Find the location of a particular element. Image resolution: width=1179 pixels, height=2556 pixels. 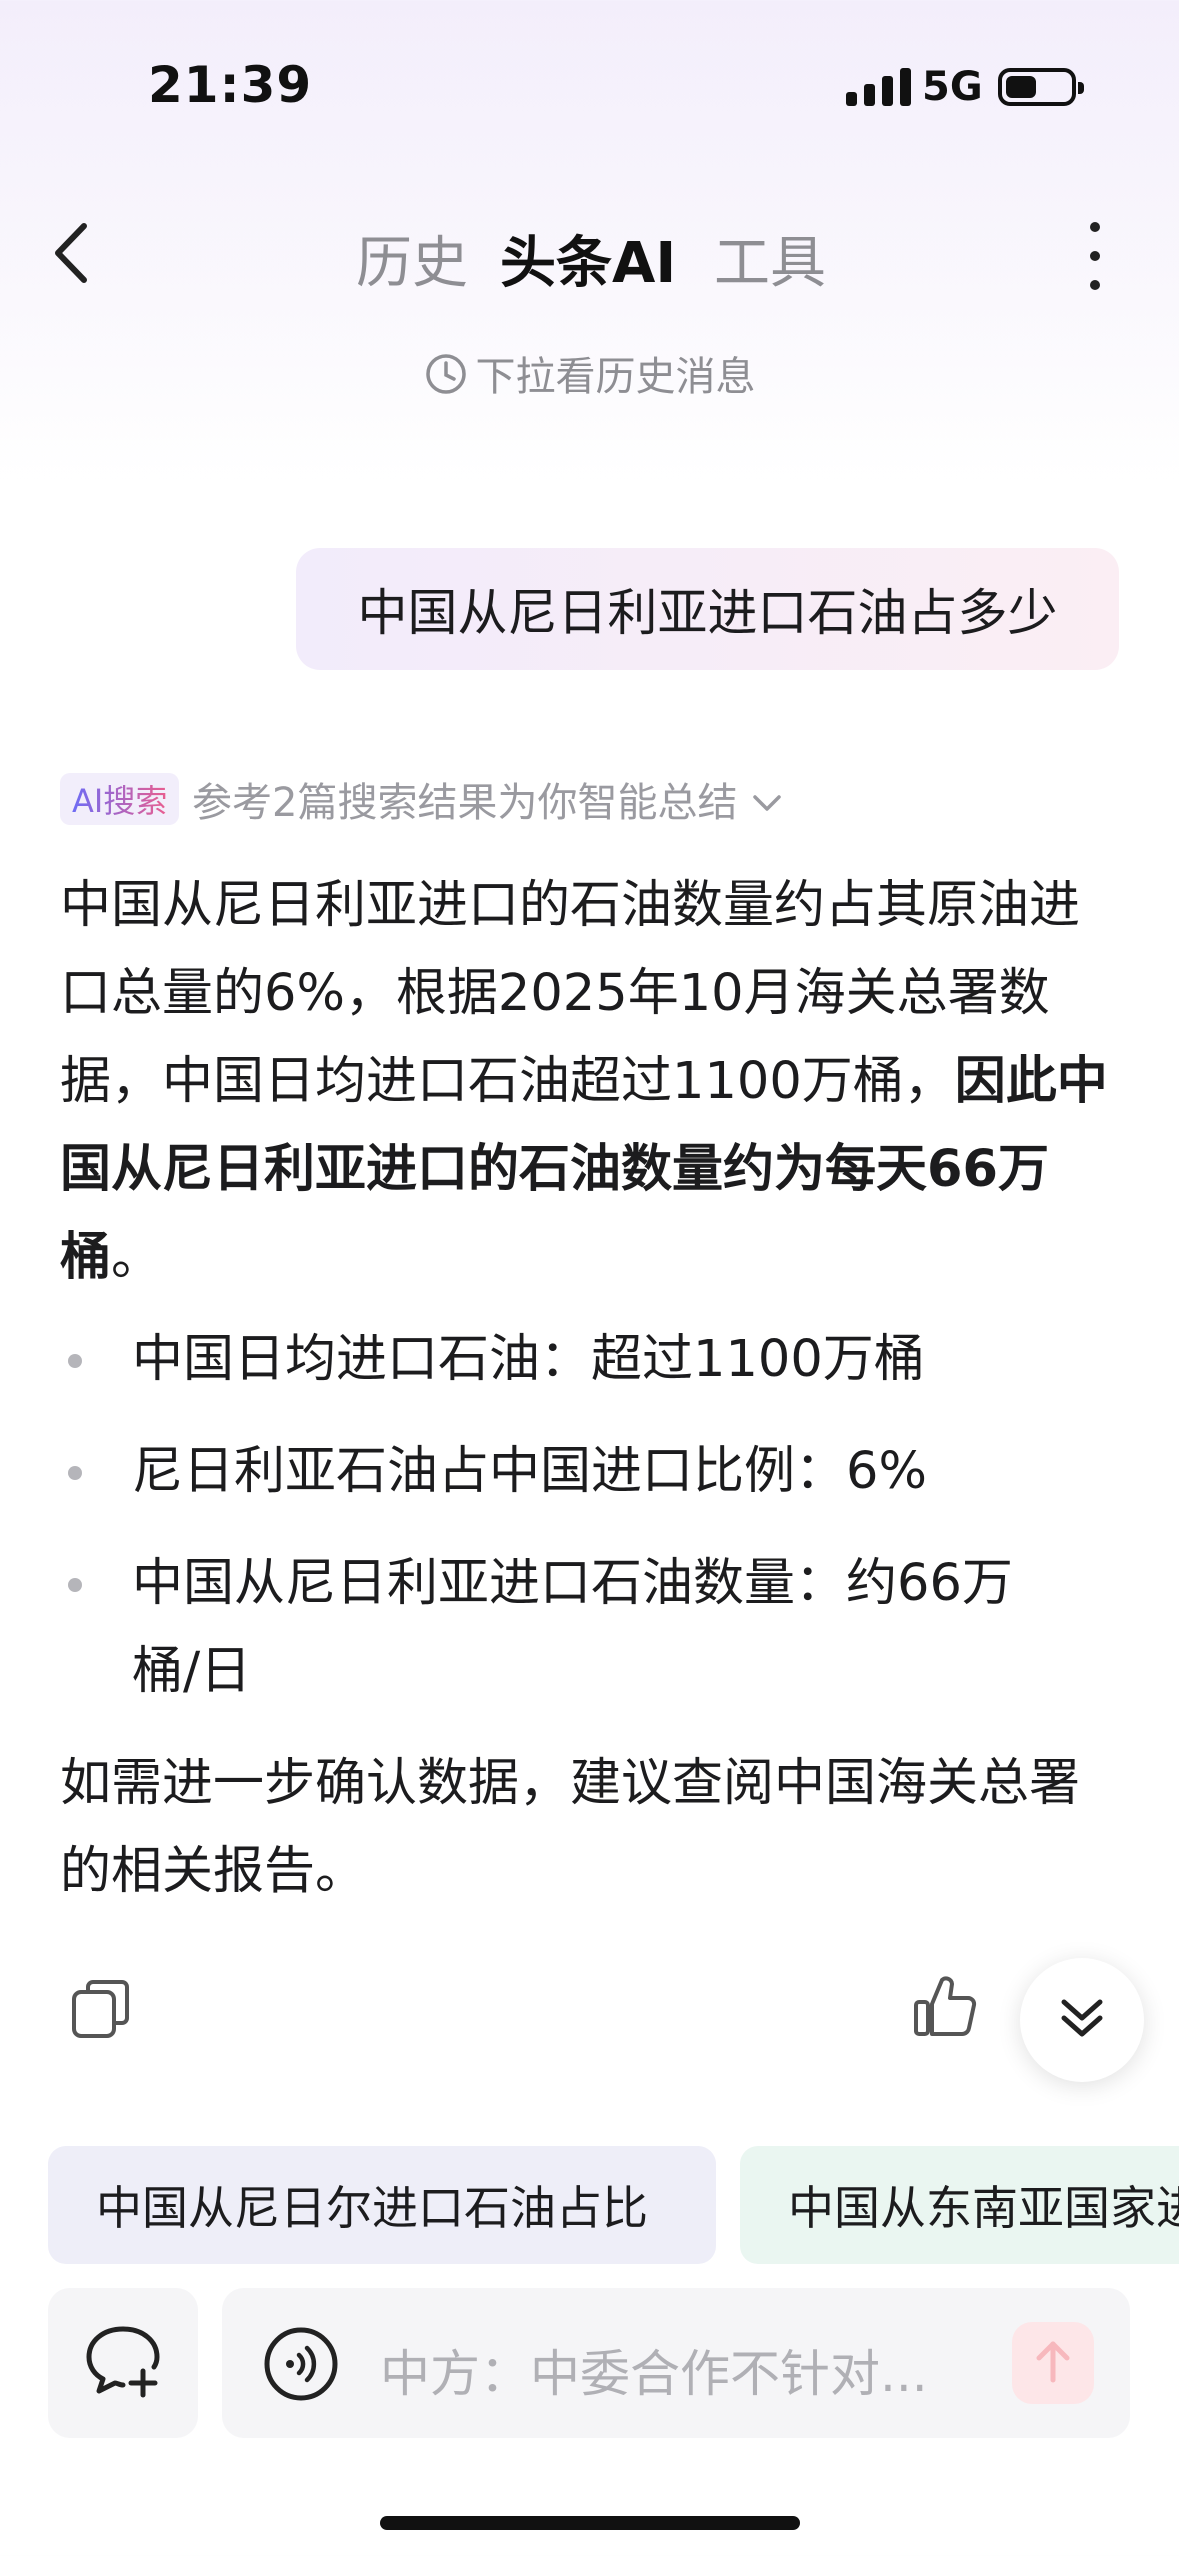

tab-history: 历史 is located at coordinates (412, 258).